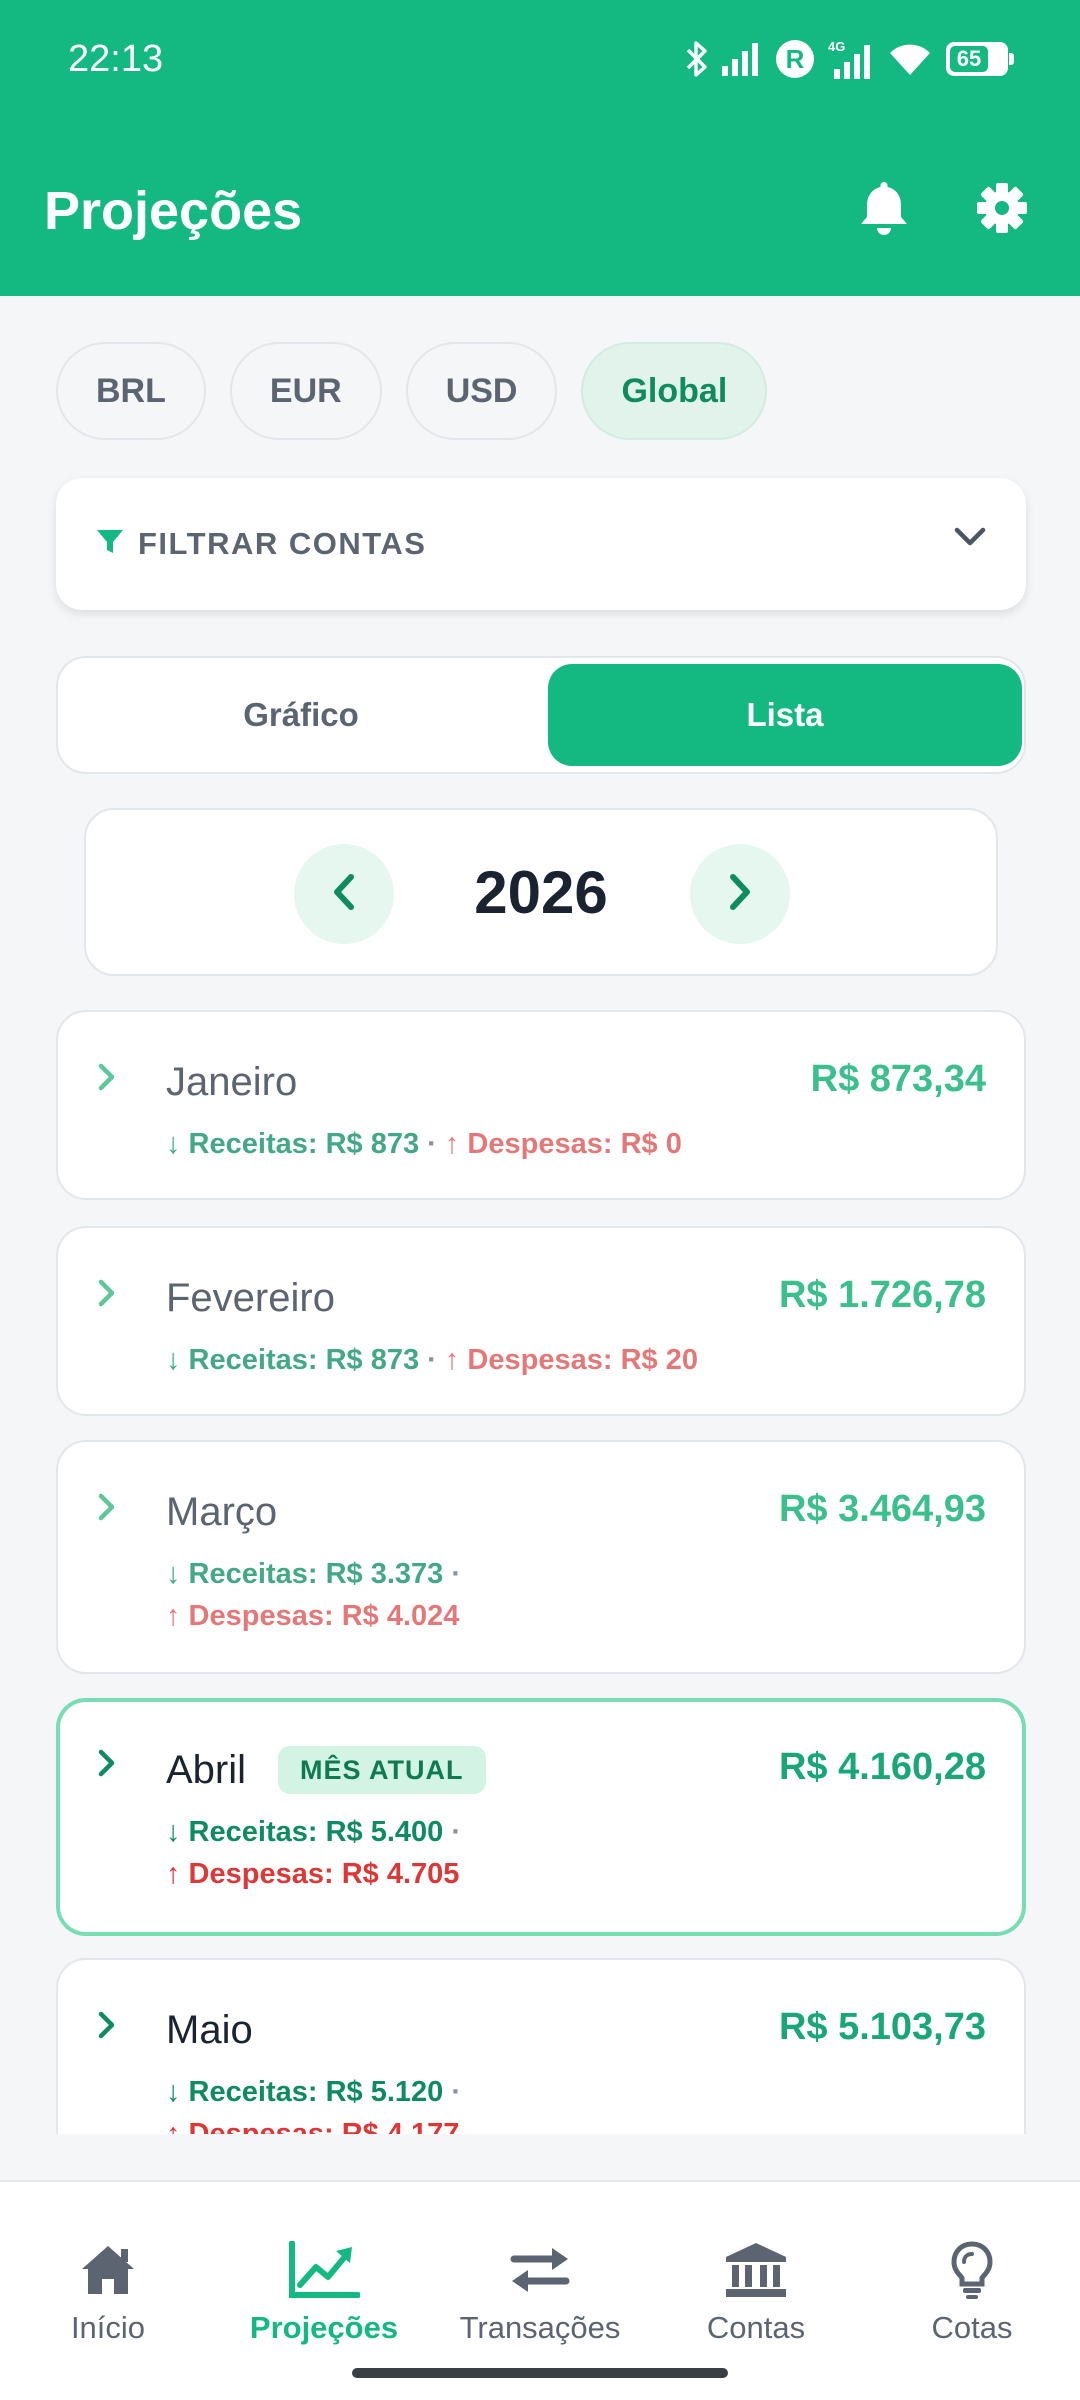  I want to click on chip-global: Global, so click(674, 391).